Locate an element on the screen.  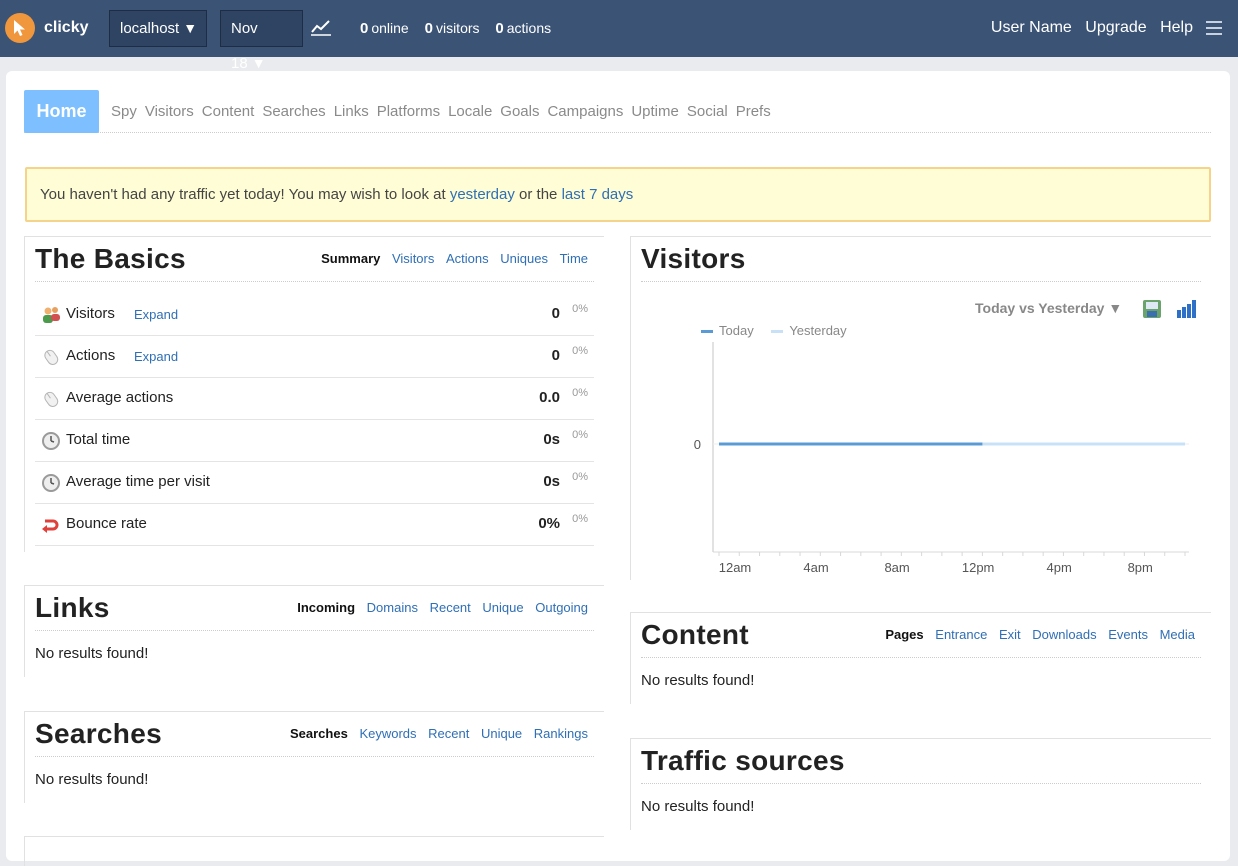
legend-today: Today is located at coordinates (727, 330).